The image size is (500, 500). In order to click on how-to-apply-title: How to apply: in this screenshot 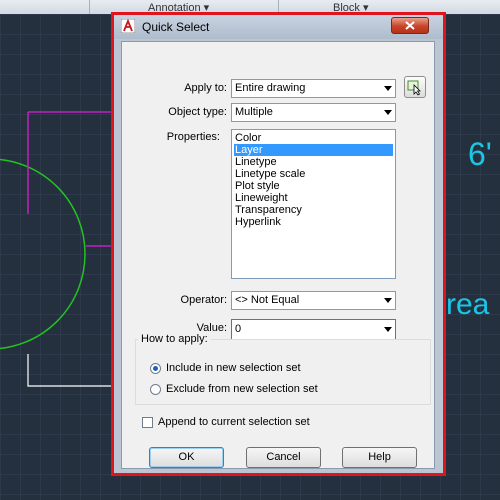, I will do `click(174, 339)`.